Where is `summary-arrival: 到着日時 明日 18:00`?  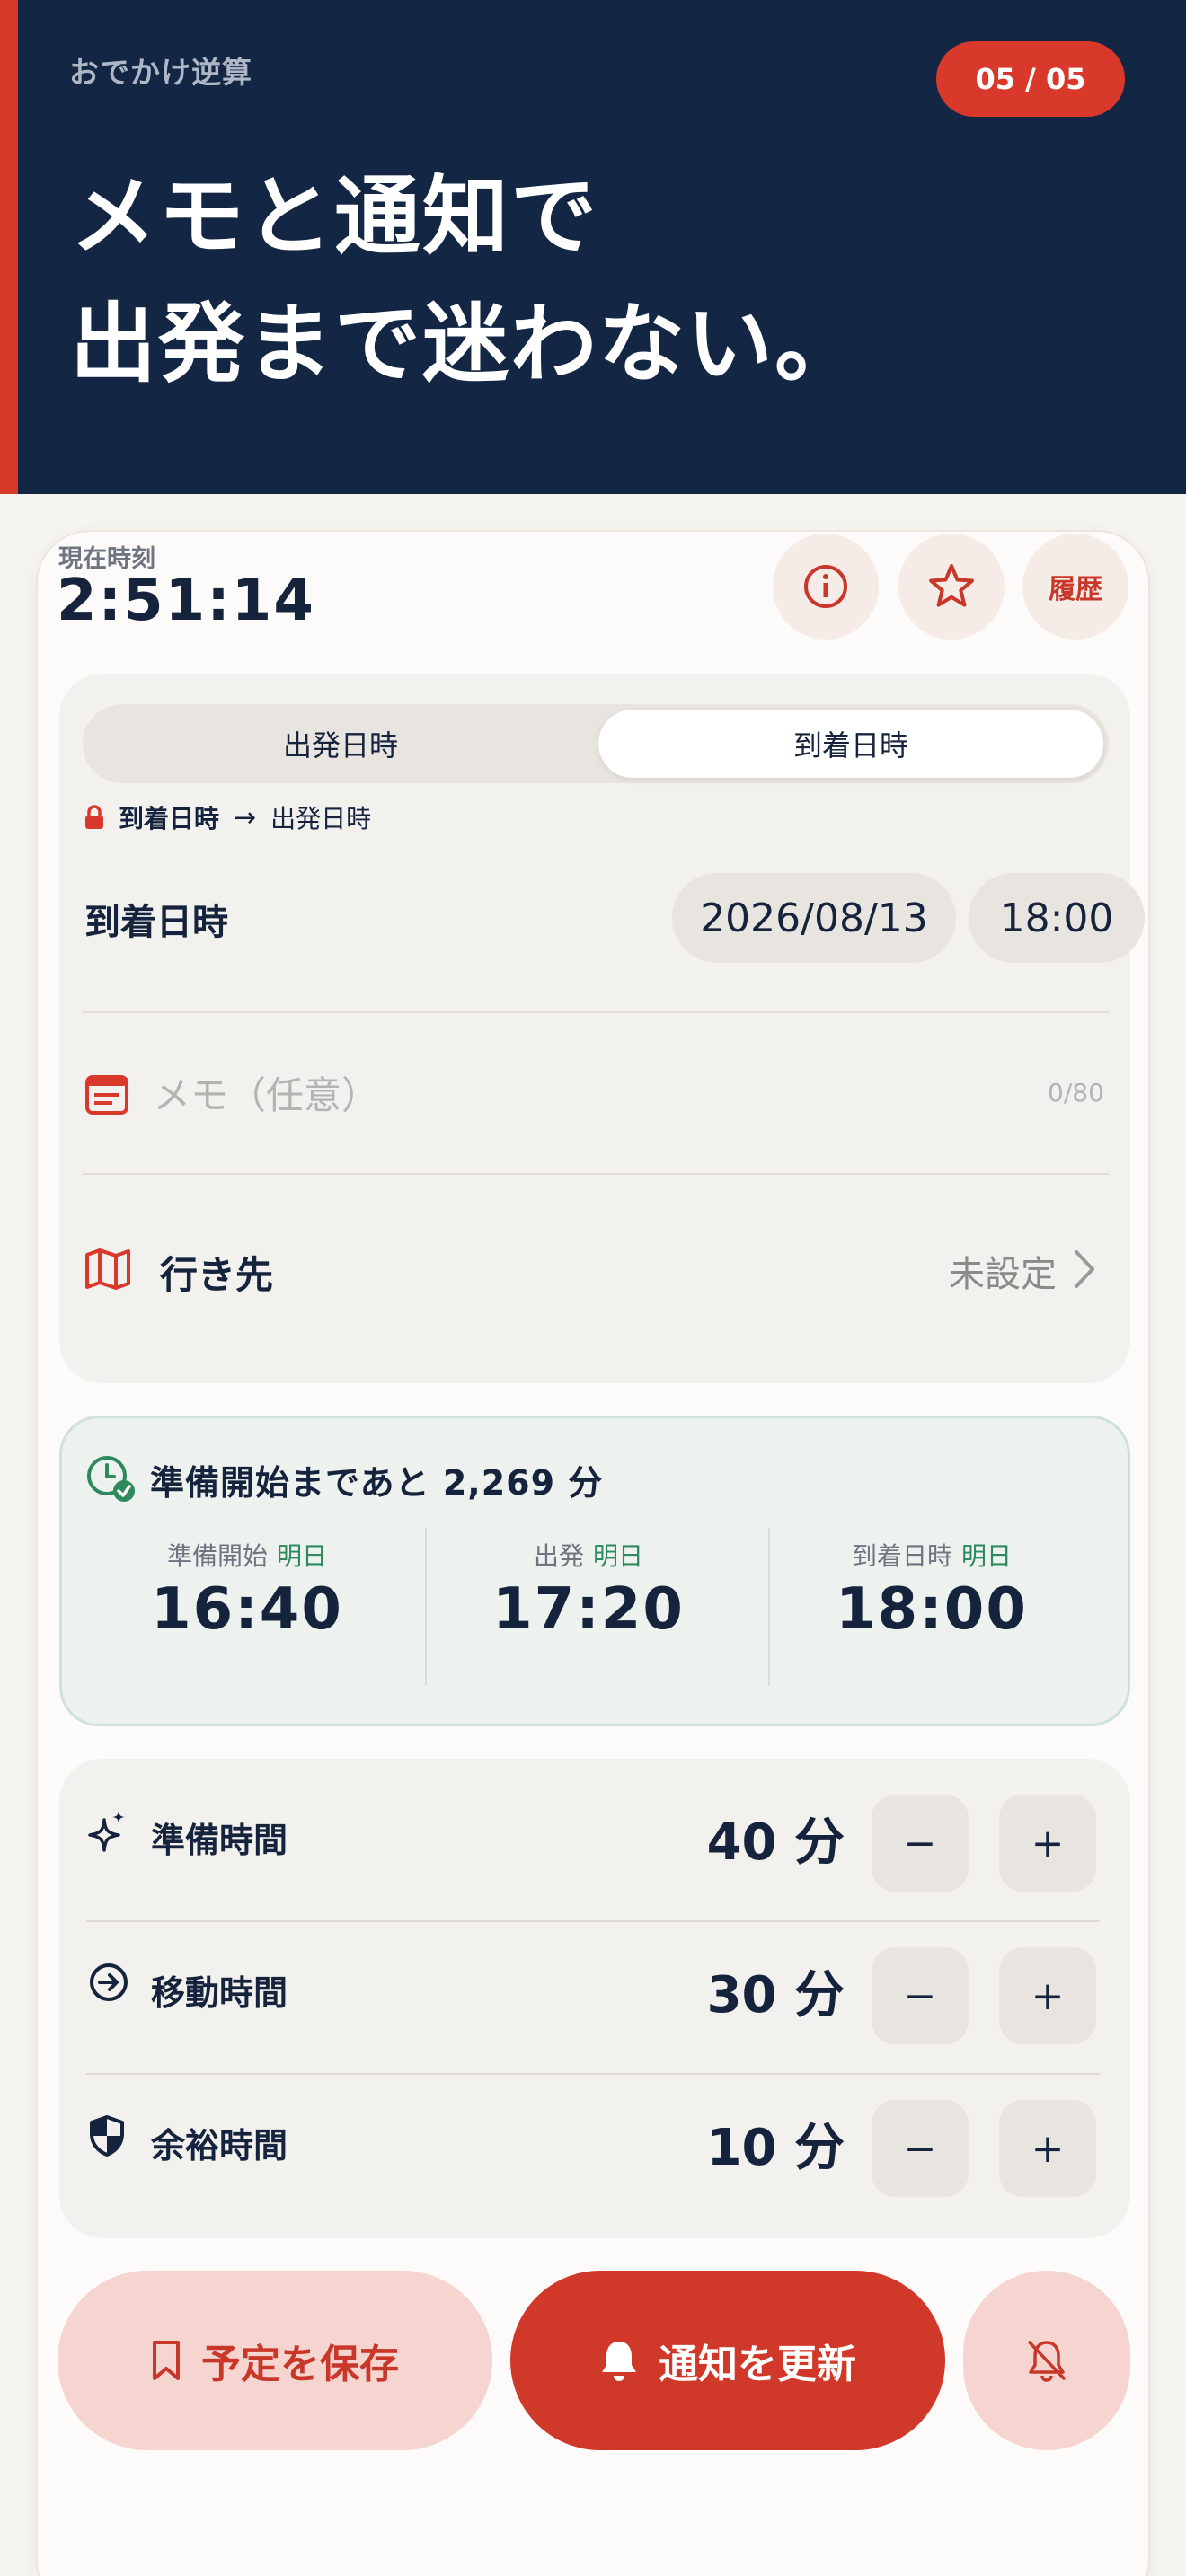
summary-arrival: 到着日時 明日 18:00 is located at coordinates (931, 1590).